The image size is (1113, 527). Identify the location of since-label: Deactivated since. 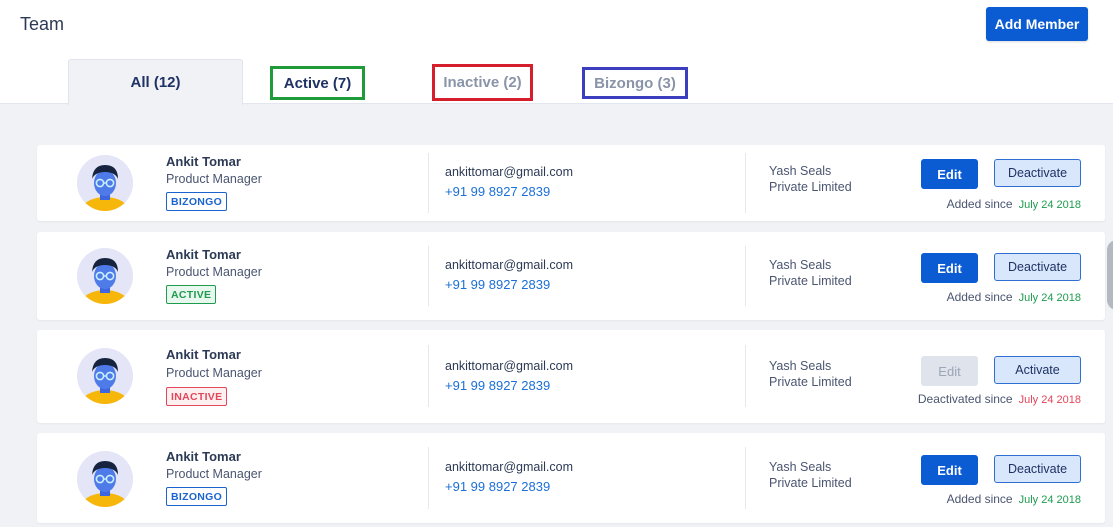
(965, 399).